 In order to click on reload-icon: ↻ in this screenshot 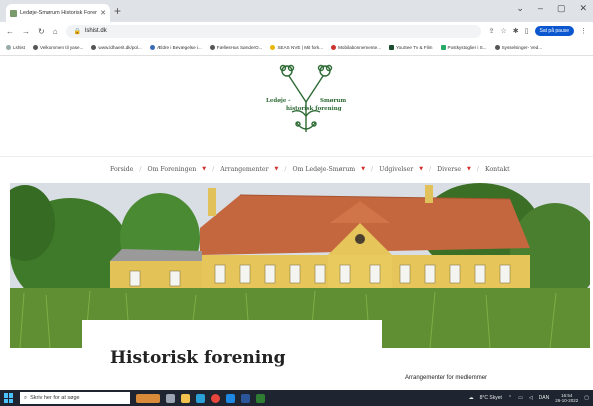, I will do `click(41, 31)`.